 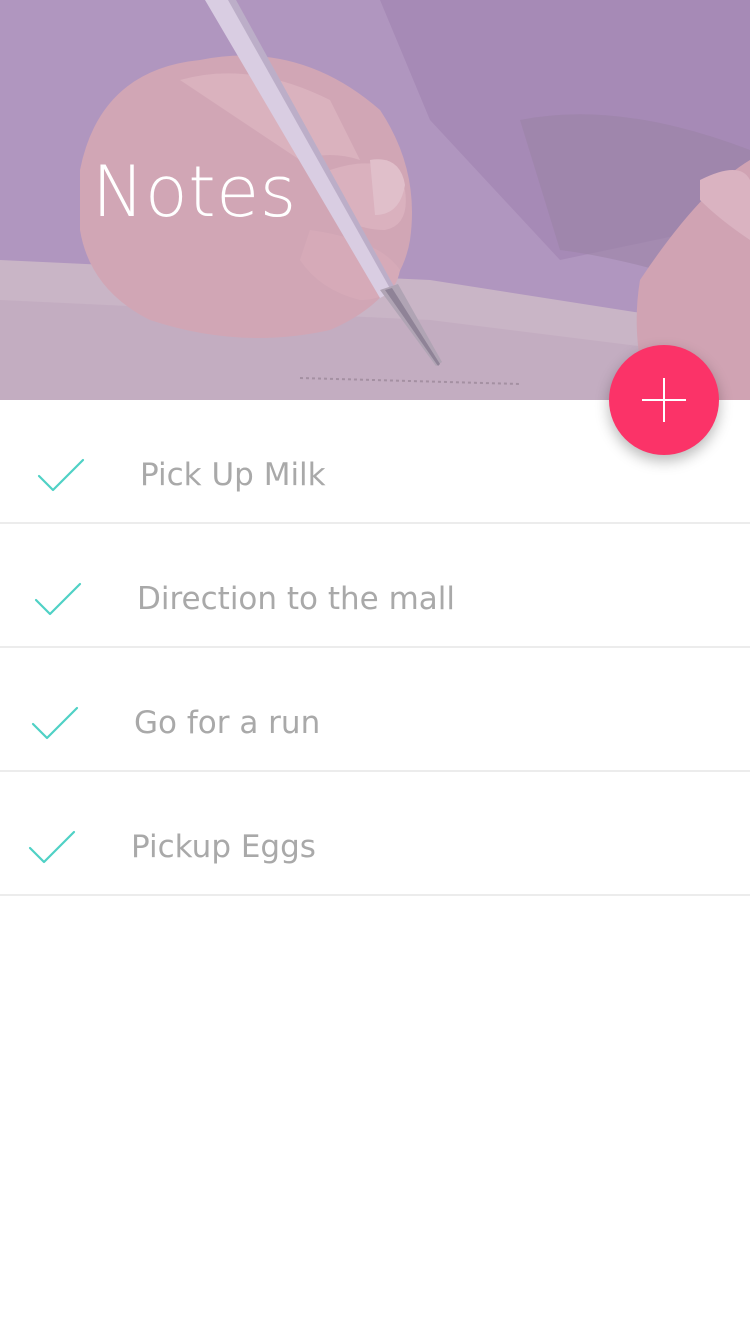 I want to click on add-note-button, so click(x=664, y=400).